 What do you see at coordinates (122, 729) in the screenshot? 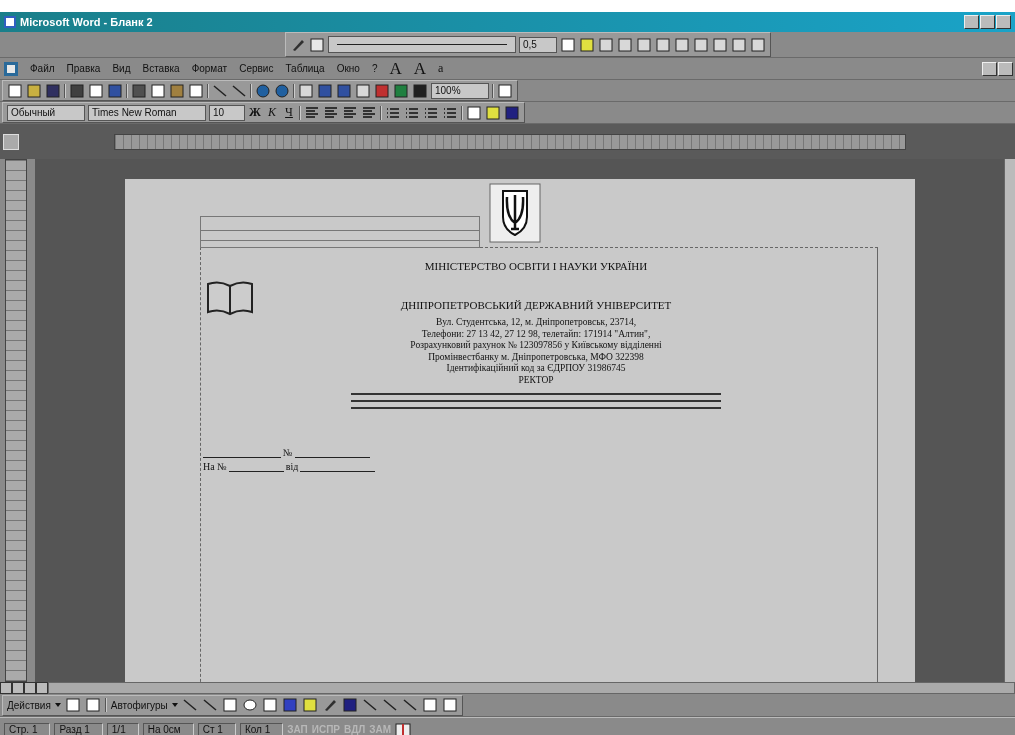
I see `status-field: 1/1` at bounding box center [122, 729].